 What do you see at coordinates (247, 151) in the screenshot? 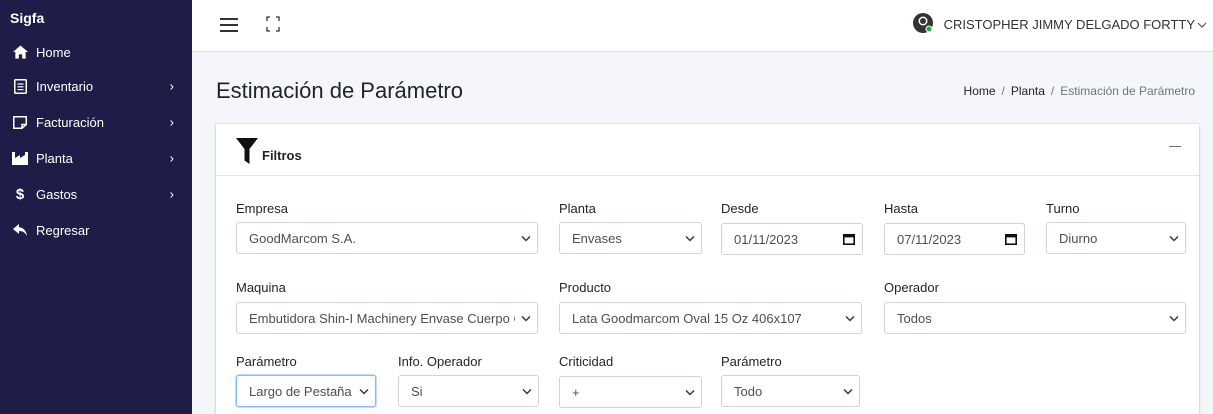
I see `filter-icon` at bounding box center [247, 151].